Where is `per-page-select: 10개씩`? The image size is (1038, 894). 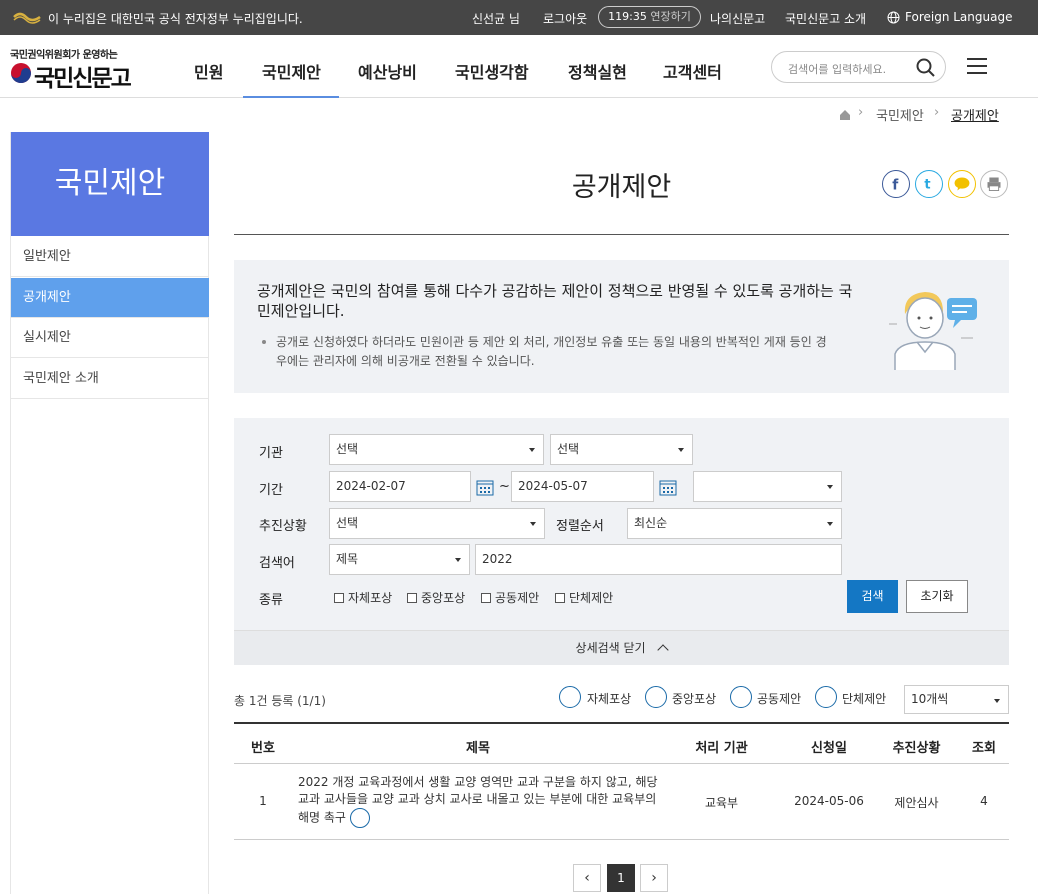 per-page-select: 10개씩 is located at coordinates (956, 699).